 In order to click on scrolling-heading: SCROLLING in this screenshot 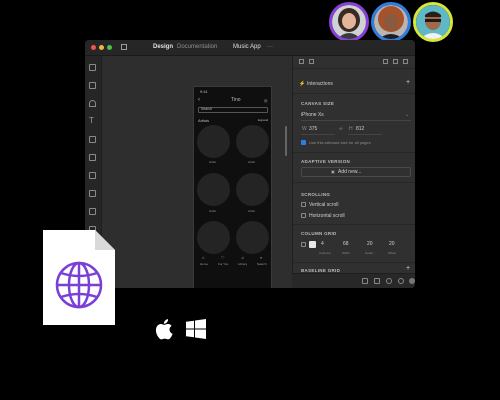, I will do `click(316, 194)`.